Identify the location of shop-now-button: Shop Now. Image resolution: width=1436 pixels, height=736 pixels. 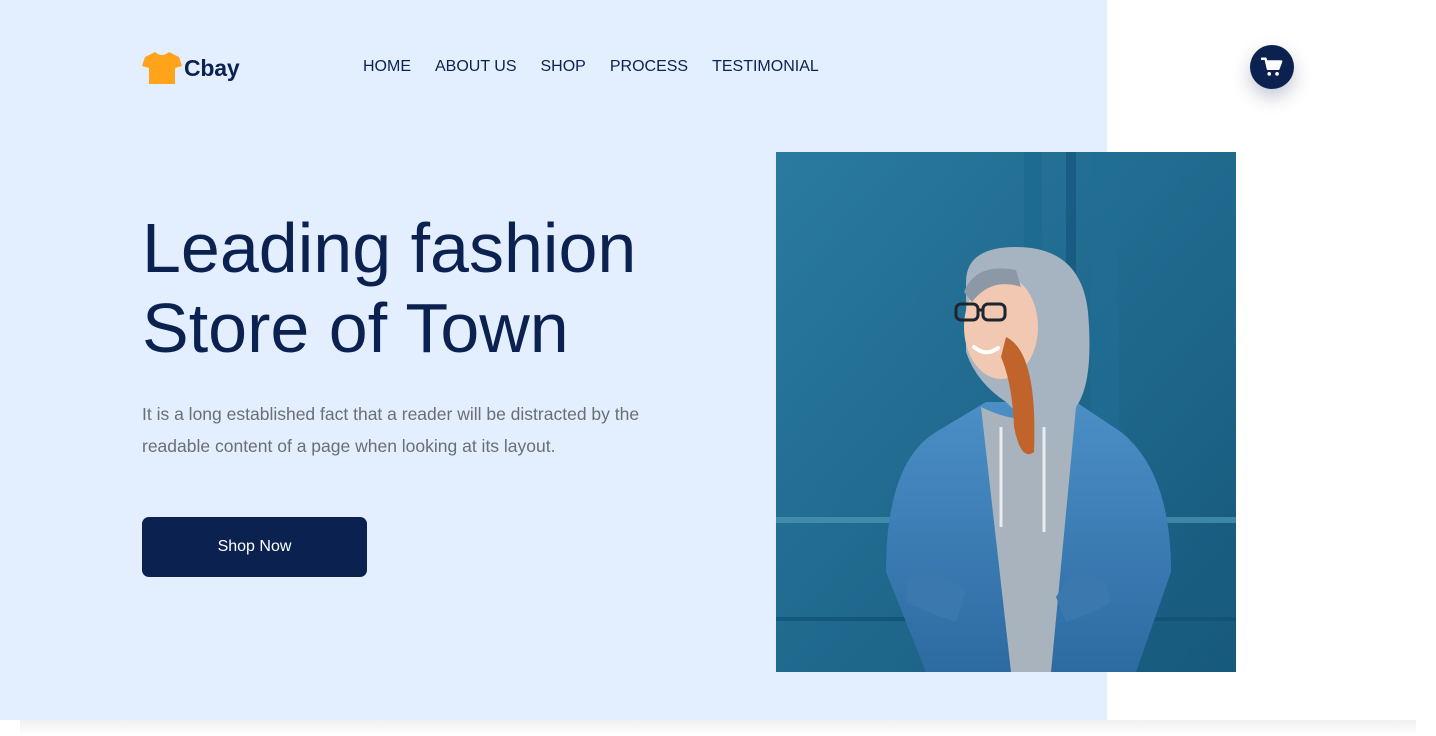
(254, 547).